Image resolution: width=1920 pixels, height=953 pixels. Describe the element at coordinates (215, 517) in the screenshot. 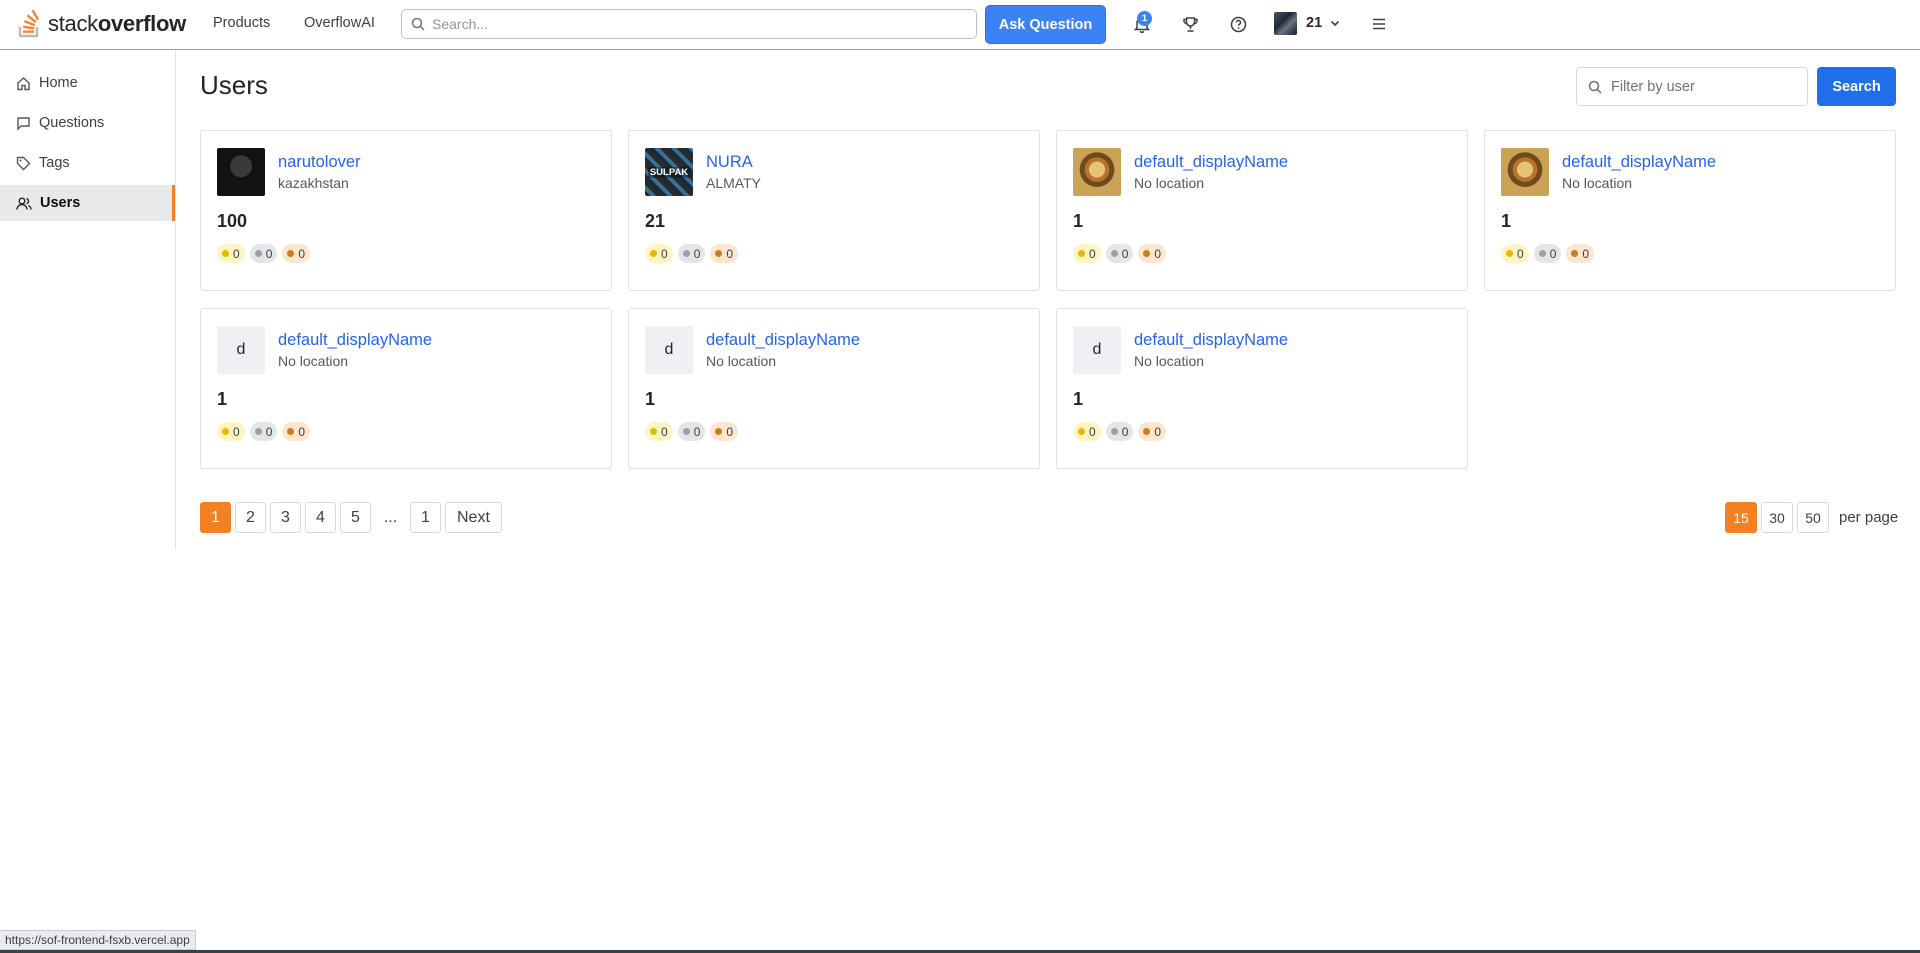

I see `page-button-1: 1` at that location.